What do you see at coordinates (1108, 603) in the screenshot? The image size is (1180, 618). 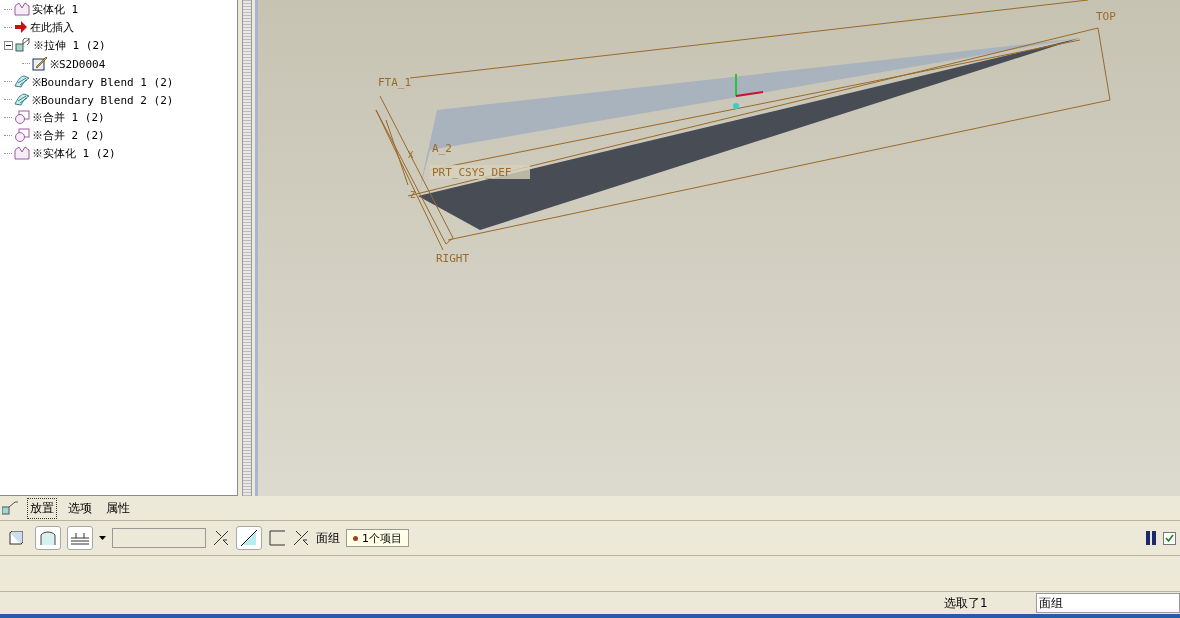 I see `selection-filter-field: 面组` at bounding box center [1108, 603].